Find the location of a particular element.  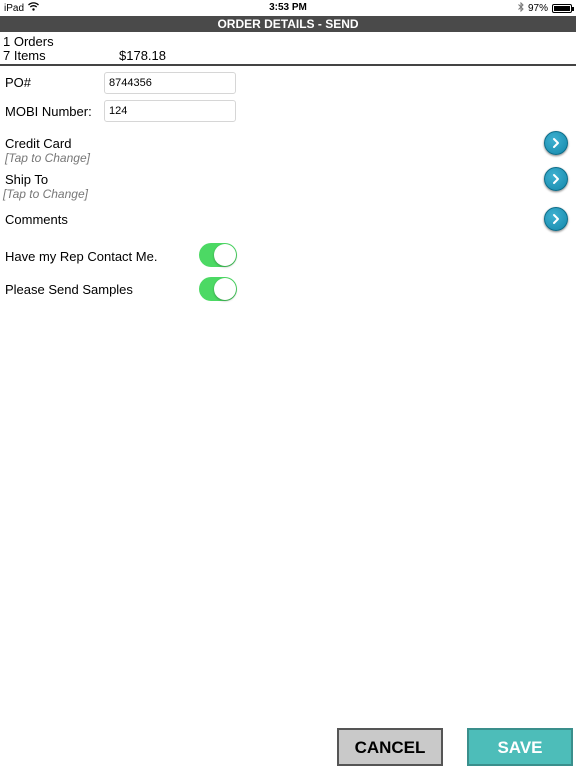

comments-arrow-button is located at coordinates (556, 219).